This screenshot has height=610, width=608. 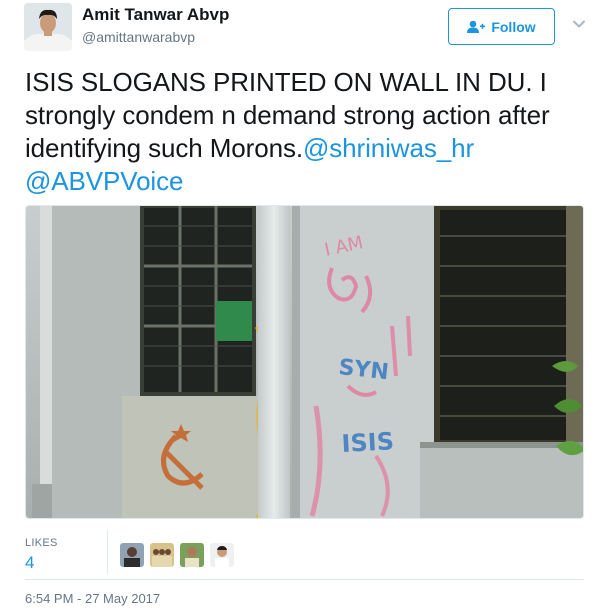 What do you see at coordinates (579, 24) in the screenshot?
I see `chevron-down-icon` at bounding box center [579, 24].